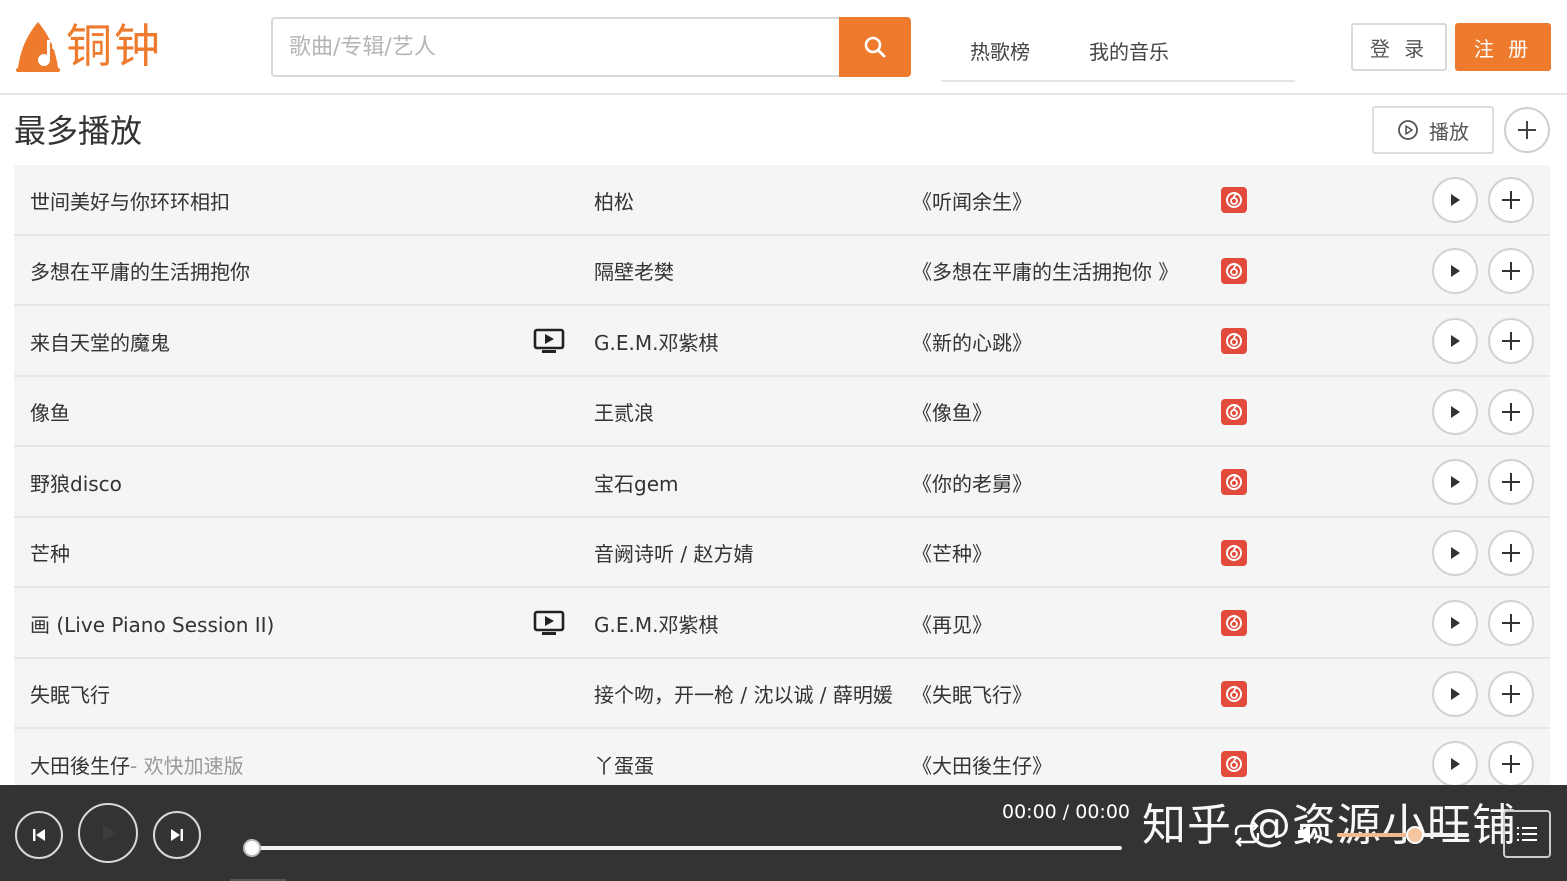 The height and width of the screenshot is (881, 1567). I want to click on volume-button, so click(1310, 836).